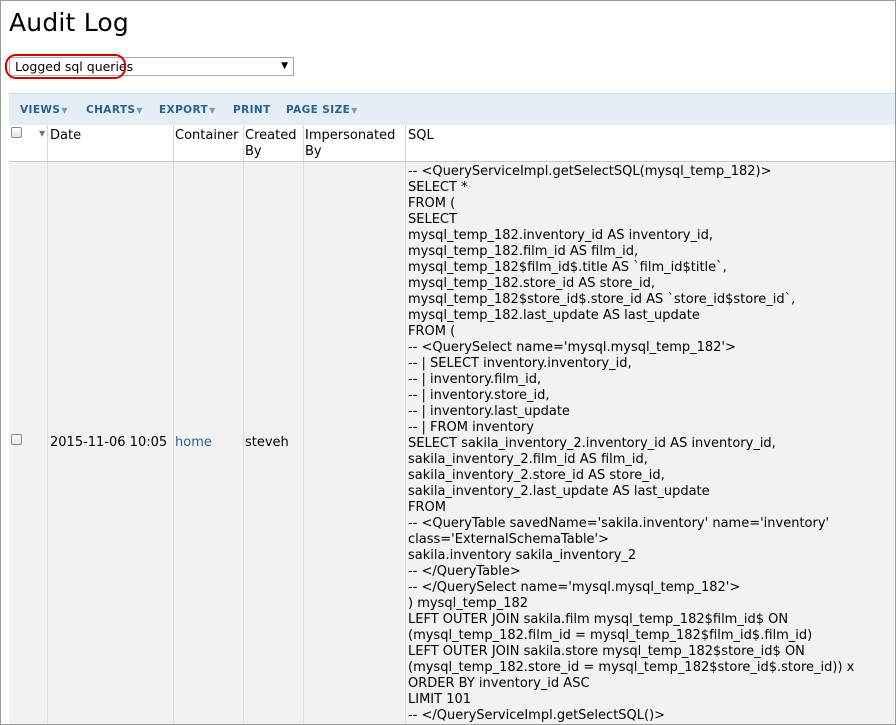 The image size is (896, 725). Describe the element at coordinates (16, 132) in the screenshot. I see `select-all-checkbox` at that location.